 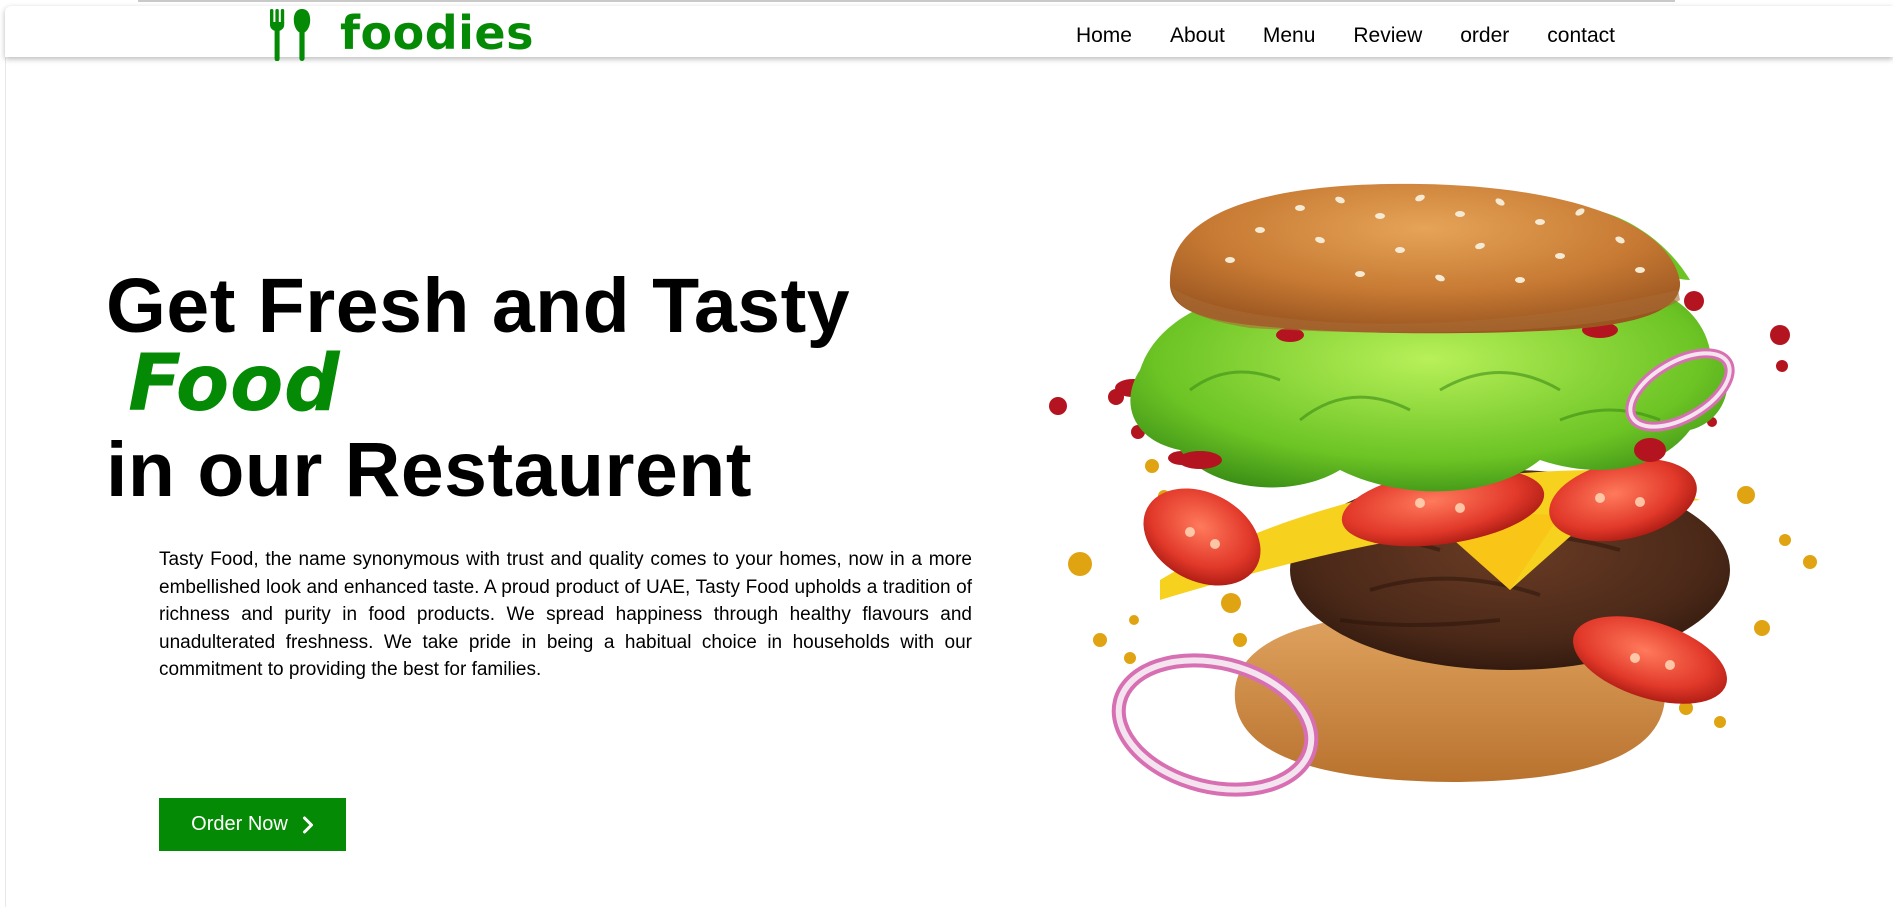 I want to click on order-now-button: Order Now, so click(x=252, y=824).